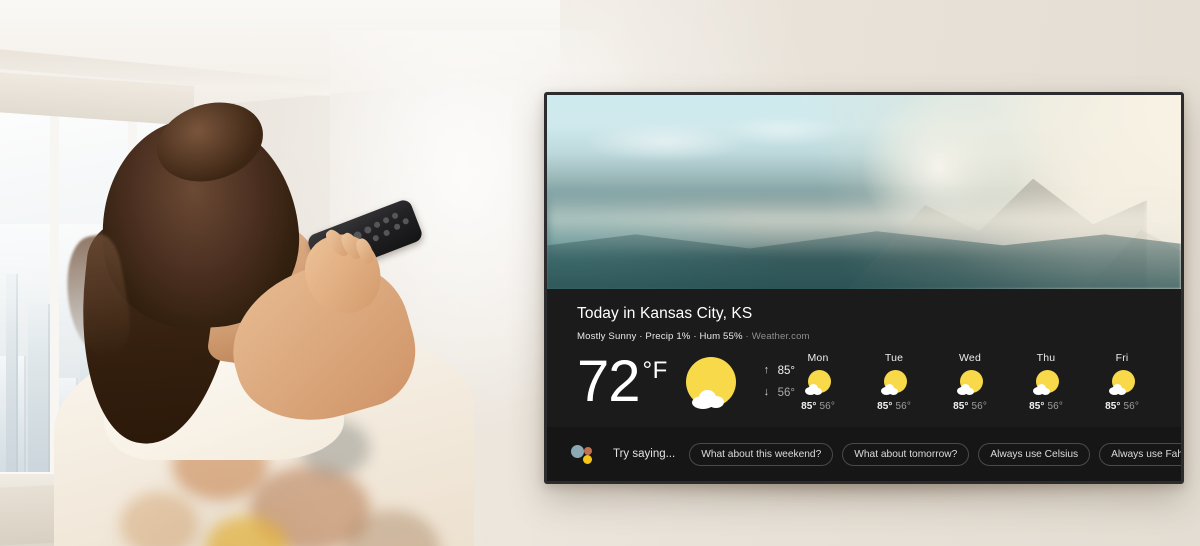 The width and height of the screenshot is (1200, 546). I want to click on weather-source: Weather.com, so click(780, 336).